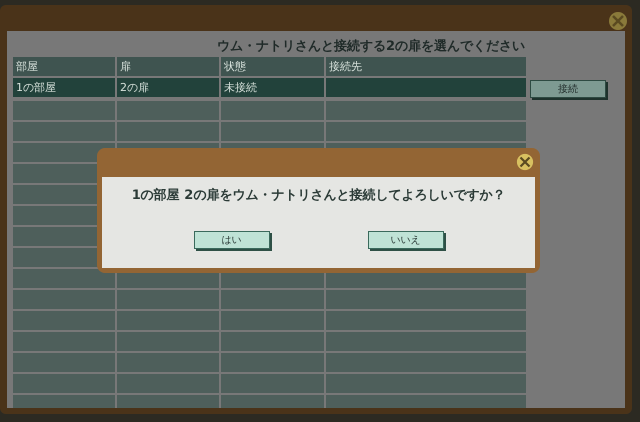  What do you see at coordinates (168, 87) in the screenshot?
I see `table-cell: 2の扉` at bounding box center [168, 87].